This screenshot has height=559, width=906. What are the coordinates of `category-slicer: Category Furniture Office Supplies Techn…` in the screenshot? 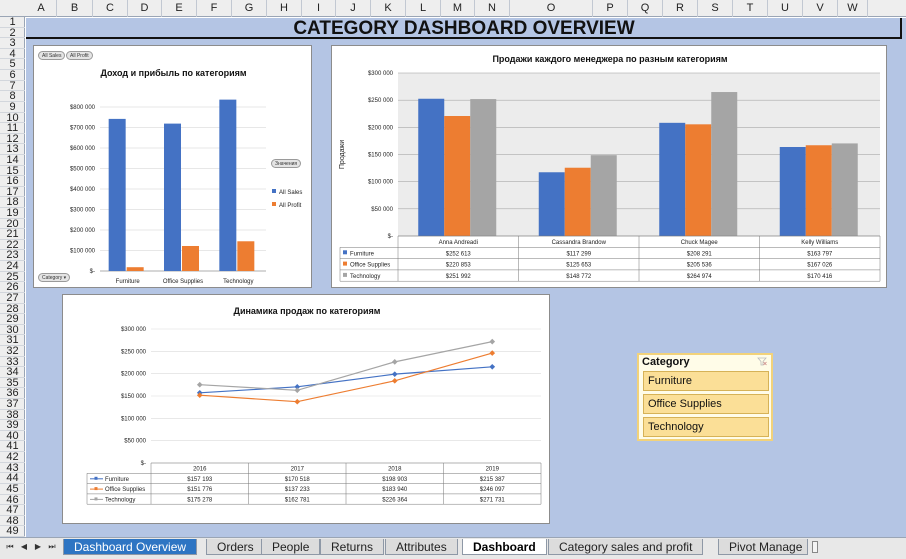 It's located at (705, 397).